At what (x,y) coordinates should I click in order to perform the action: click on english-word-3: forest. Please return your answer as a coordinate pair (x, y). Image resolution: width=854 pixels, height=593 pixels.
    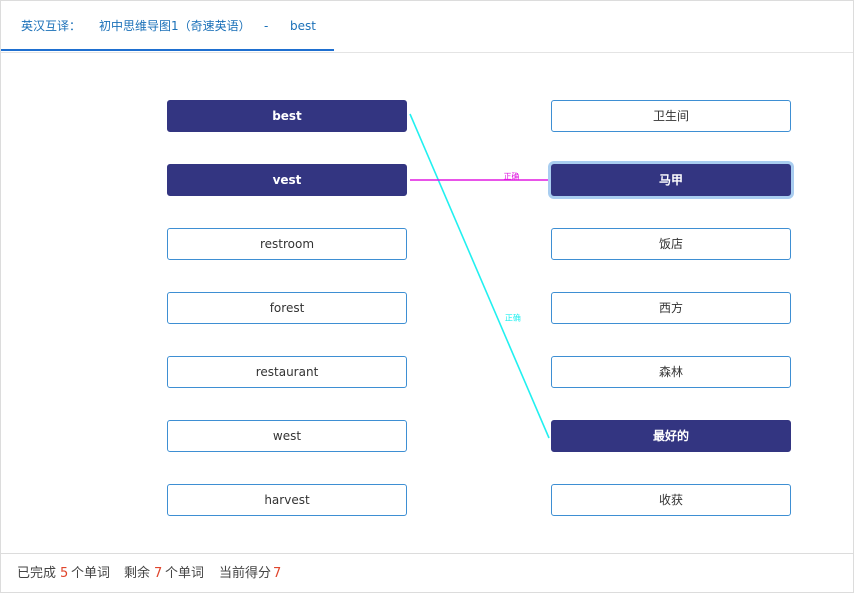
    Looking at the image, I should click on (287, 308).